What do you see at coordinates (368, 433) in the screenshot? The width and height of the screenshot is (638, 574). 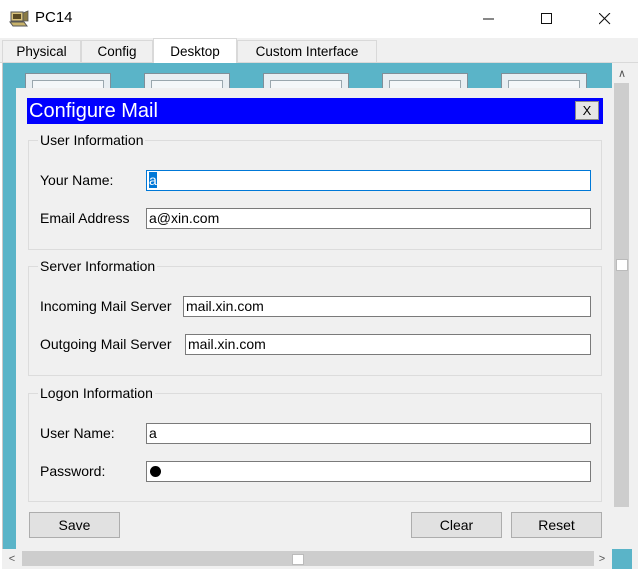 I see `user-name-input: a` at bounding box center [368, 433].